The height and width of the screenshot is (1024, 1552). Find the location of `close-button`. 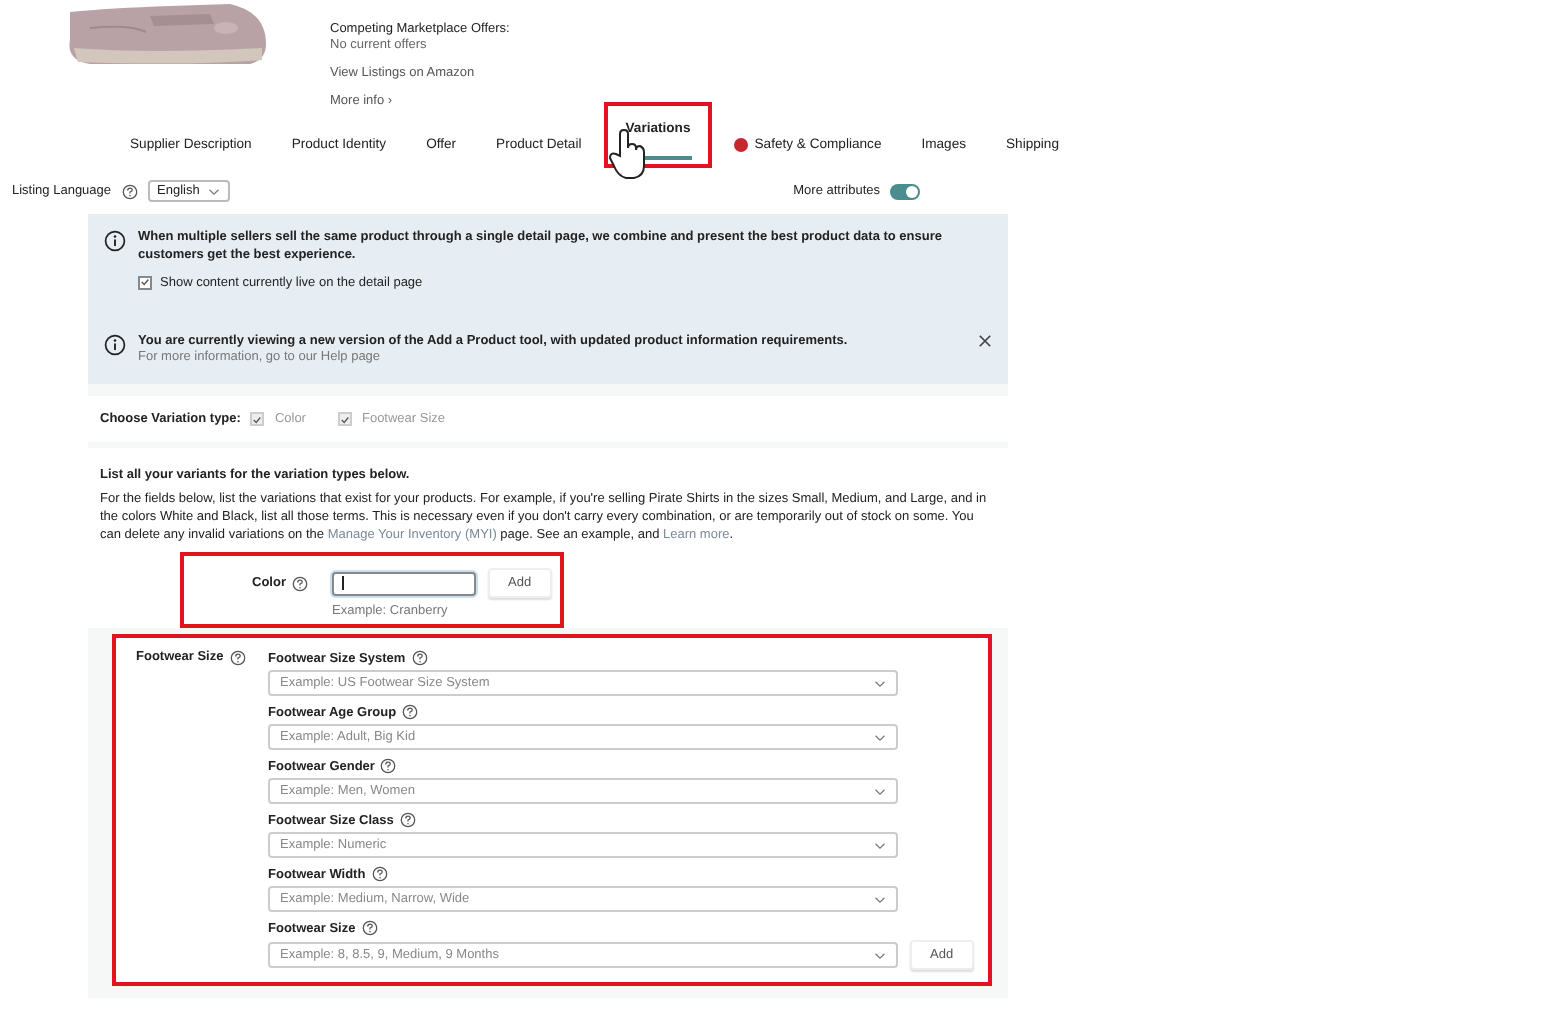

close-button is located at coordinates (985, 340).